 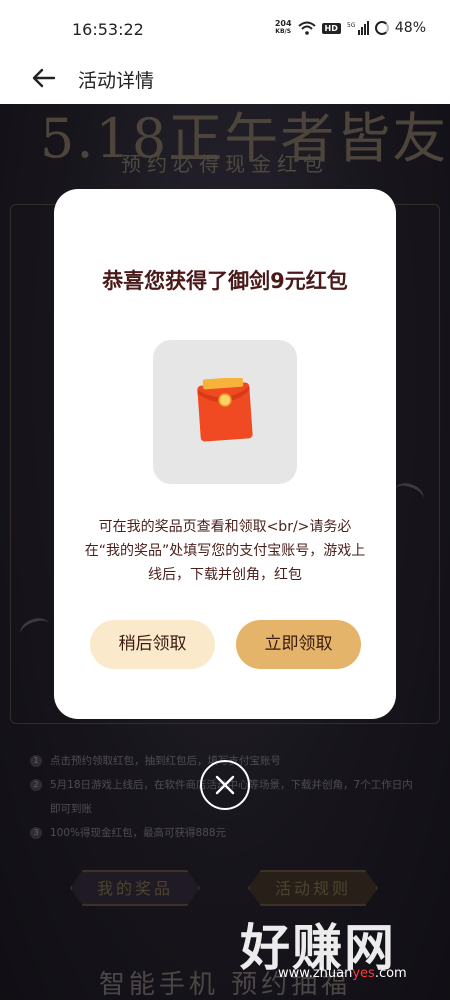 What do you see at coordinates (381, 28) in the screenshot?
I see `battery-icon` at bounding box center [381, 28].